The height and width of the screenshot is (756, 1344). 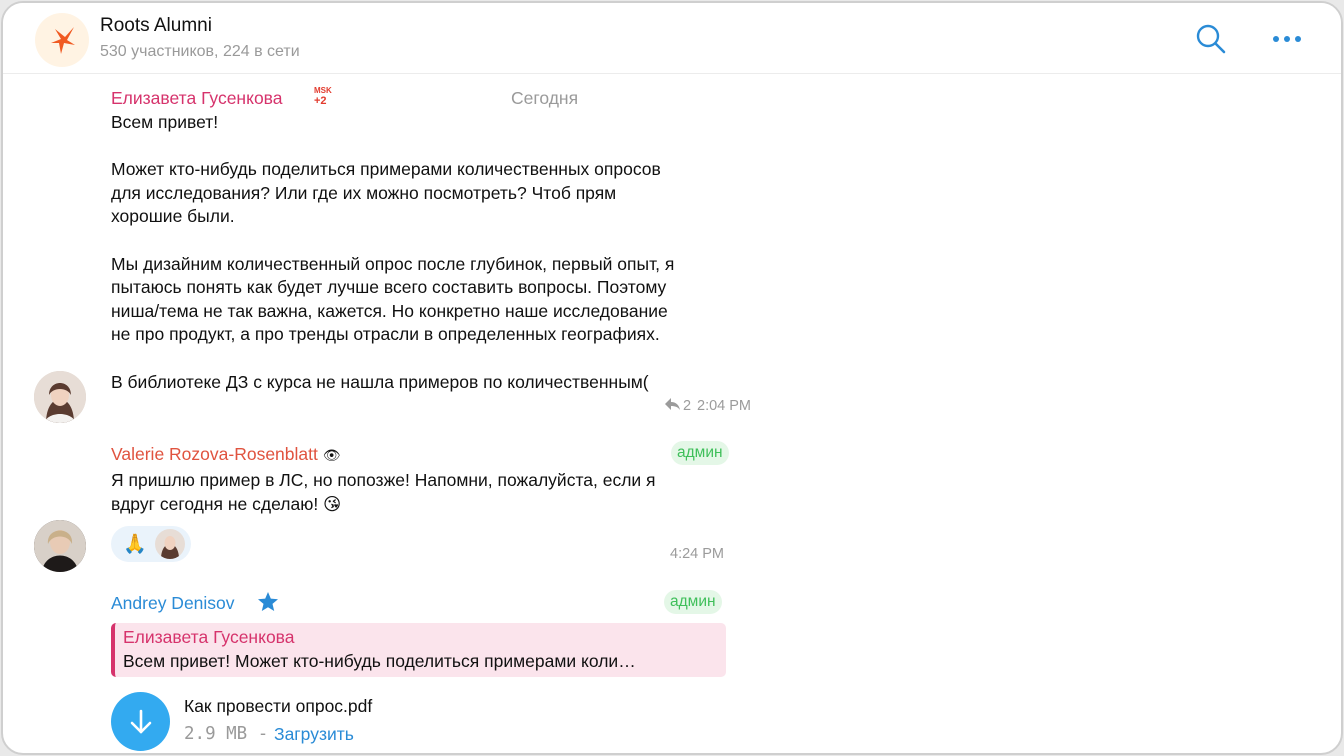 I want to click on more-button, so click(x=1287, y=39).